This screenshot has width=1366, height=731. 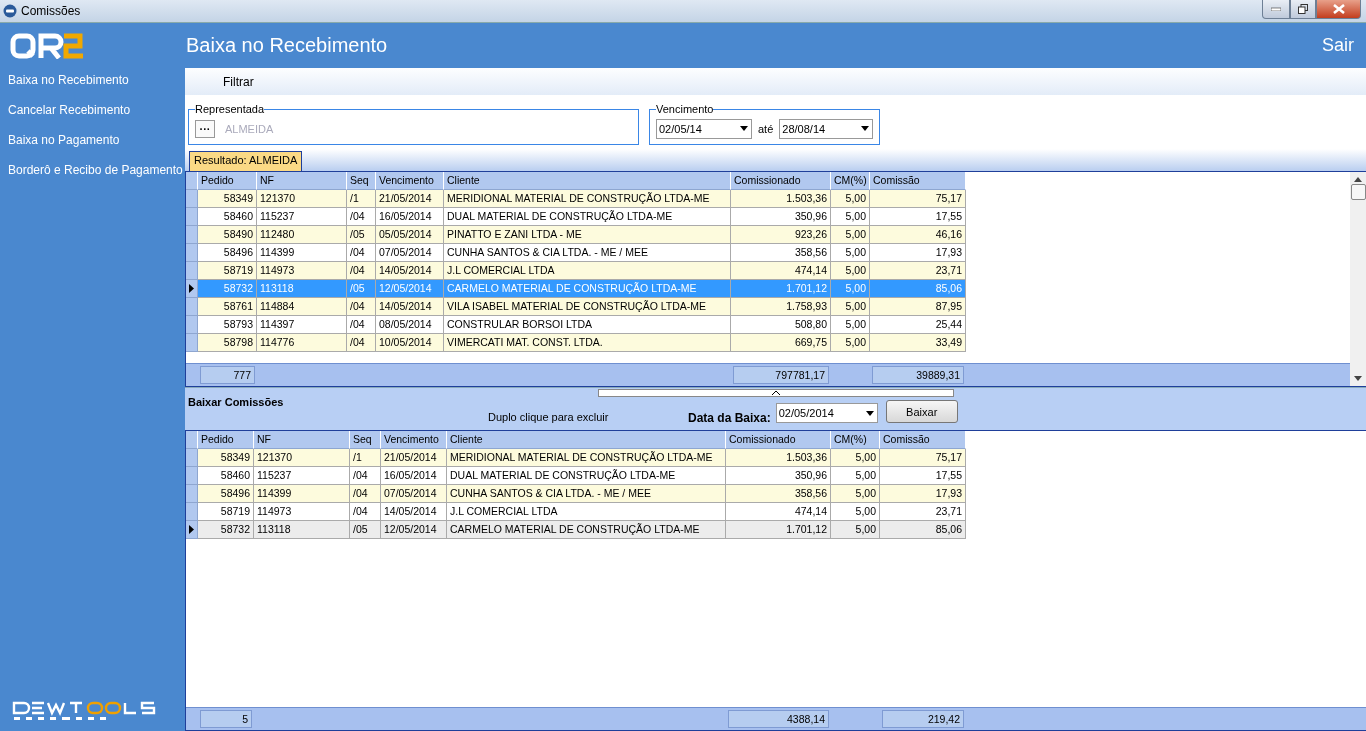 What do you see at coordinates (781, 235) in the screenshot?
I see `table-cell: 923,26` at bounding box center [781, 235].